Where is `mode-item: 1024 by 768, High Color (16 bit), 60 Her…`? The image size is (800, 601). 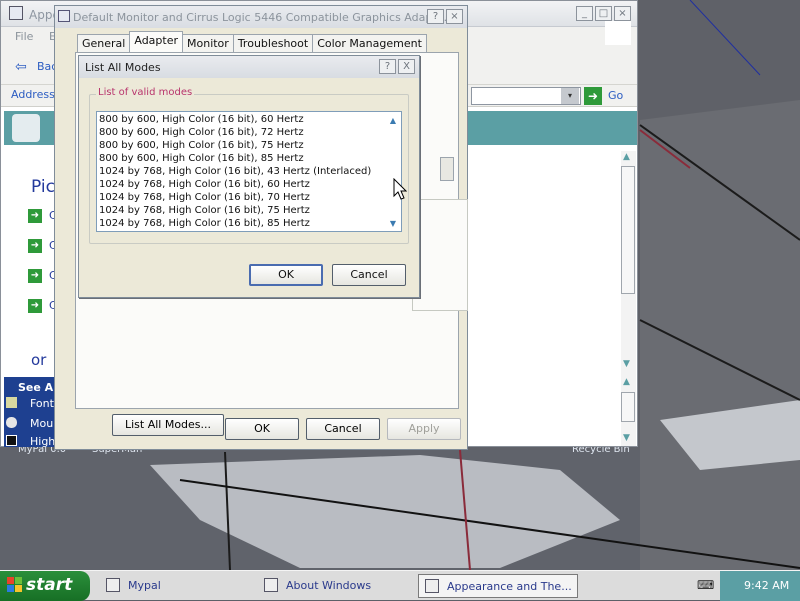
mode-item: 1024 by 768, High Color (16 bit), 60 Her… is located at coordinates (204, 185).